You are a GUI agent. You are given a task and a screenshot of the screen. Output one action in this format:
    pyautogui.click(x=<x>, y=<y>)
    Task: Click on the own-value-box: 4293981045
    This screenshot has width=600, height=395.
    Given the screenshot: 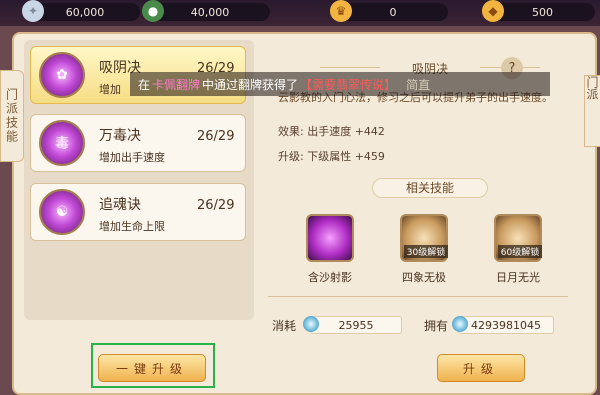 What is the action you would take?
    pyautogui.click(x=506, y=325)
    